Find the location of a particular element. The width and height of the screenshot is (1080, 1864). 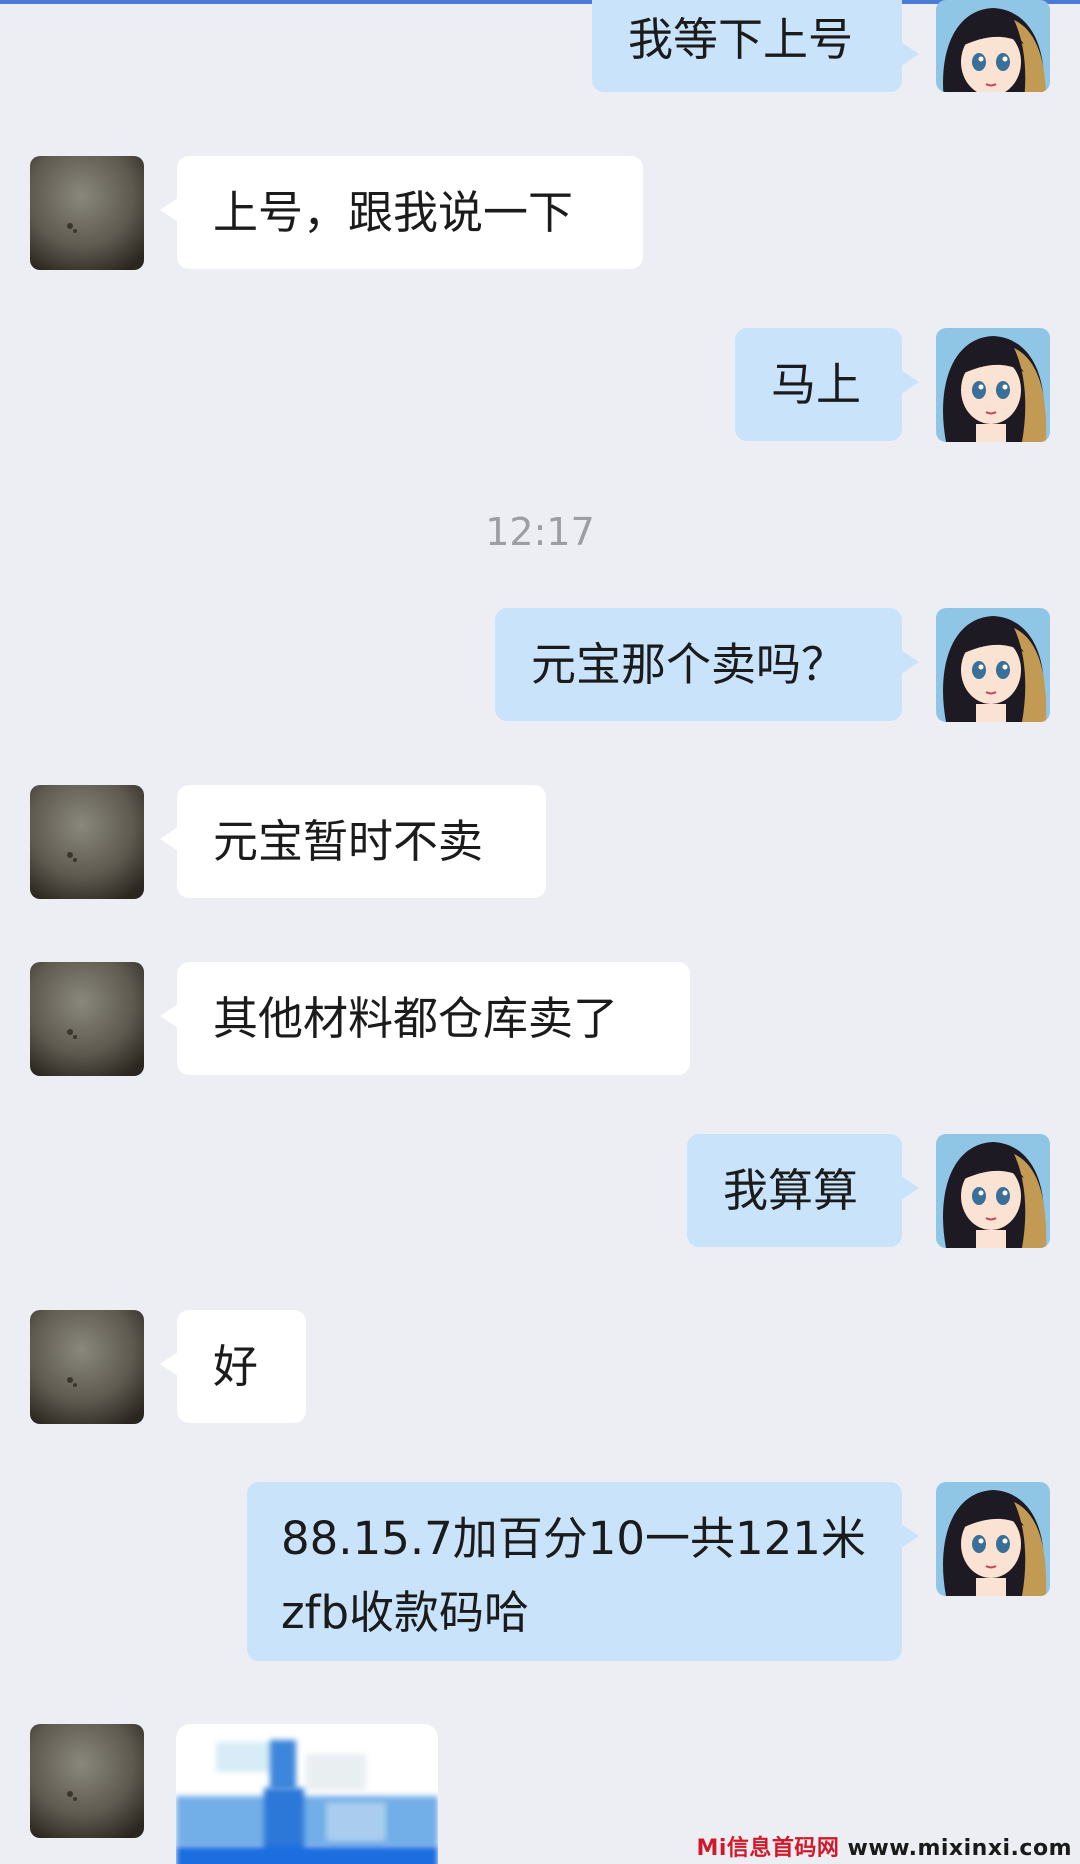

message-bubble-peer: 元宝暂时不卖 is located at coordinates (353, 841).